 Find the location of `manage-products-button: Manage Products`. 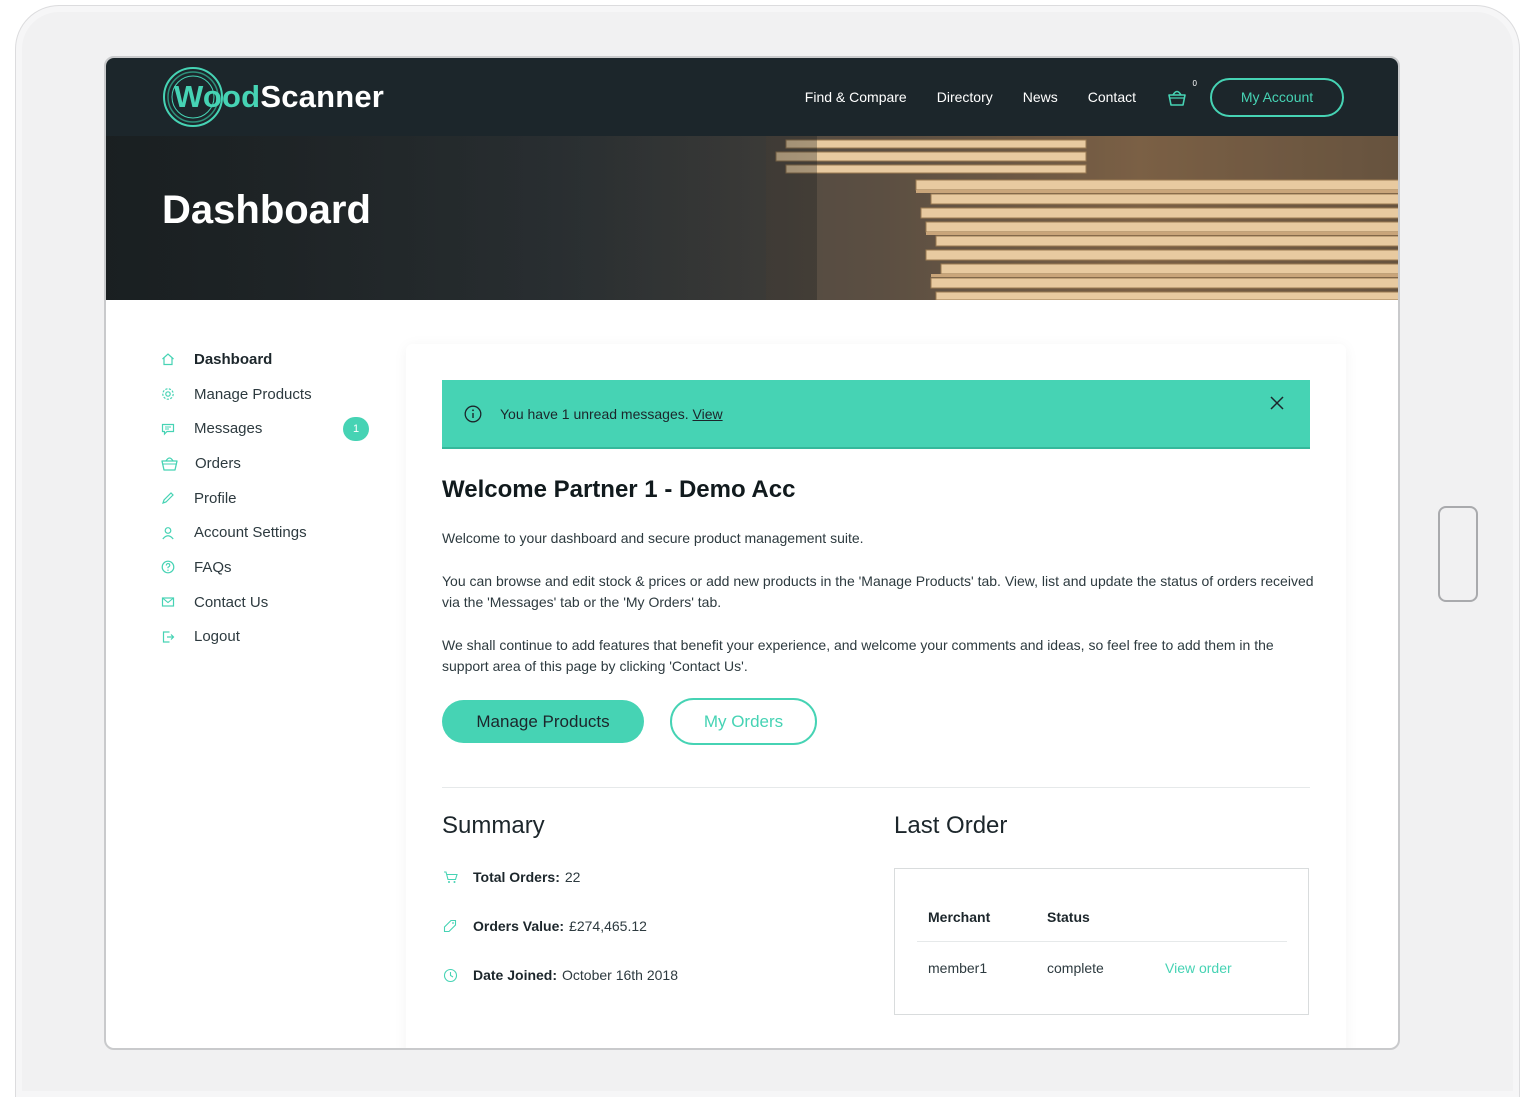

manage-products-button: Manage Products is located at coordinates (543, 721).